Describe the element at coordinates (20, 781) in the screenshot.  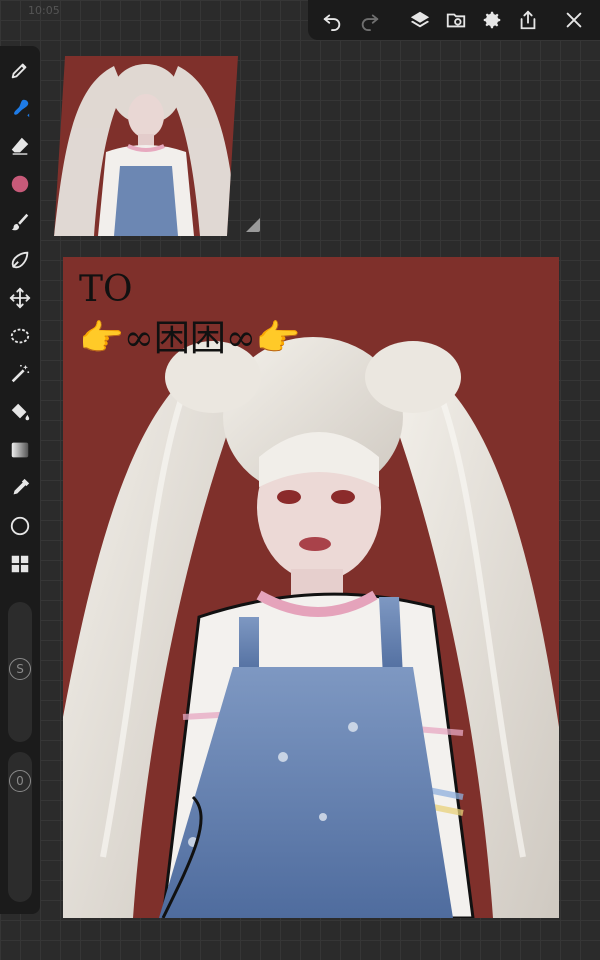
I see `opacity-slider-knob: 0` at that location.